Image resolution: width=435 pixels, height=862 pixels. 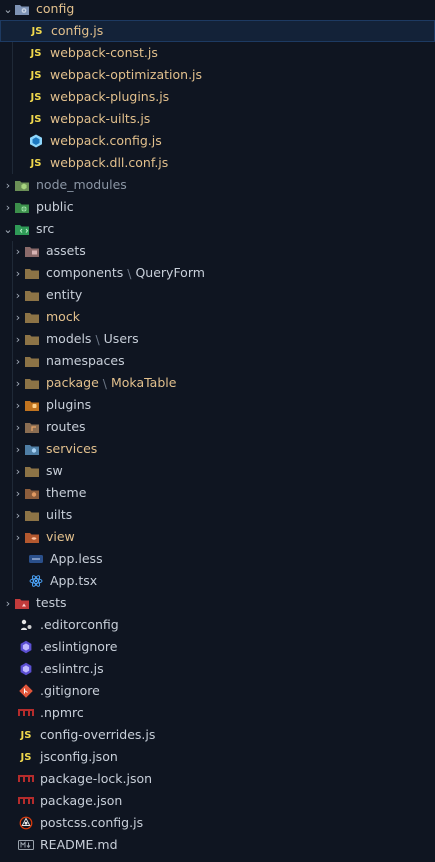 I want to click on folder-routes: › routes, so click(x=217, y=427).